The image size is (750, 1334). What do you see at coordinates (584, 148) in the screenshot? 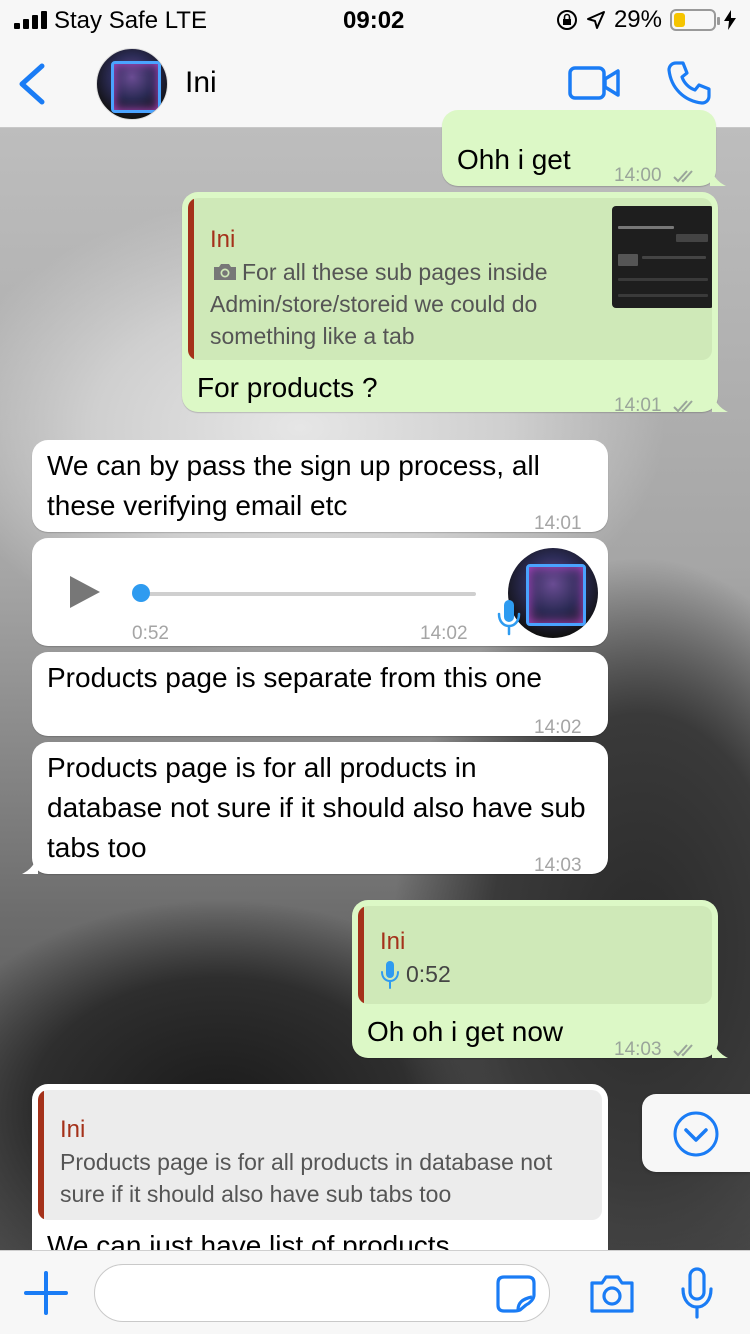
I see `message-bubble-outgoing: Ohh i get 14:00` at bounding box center [584, 148].